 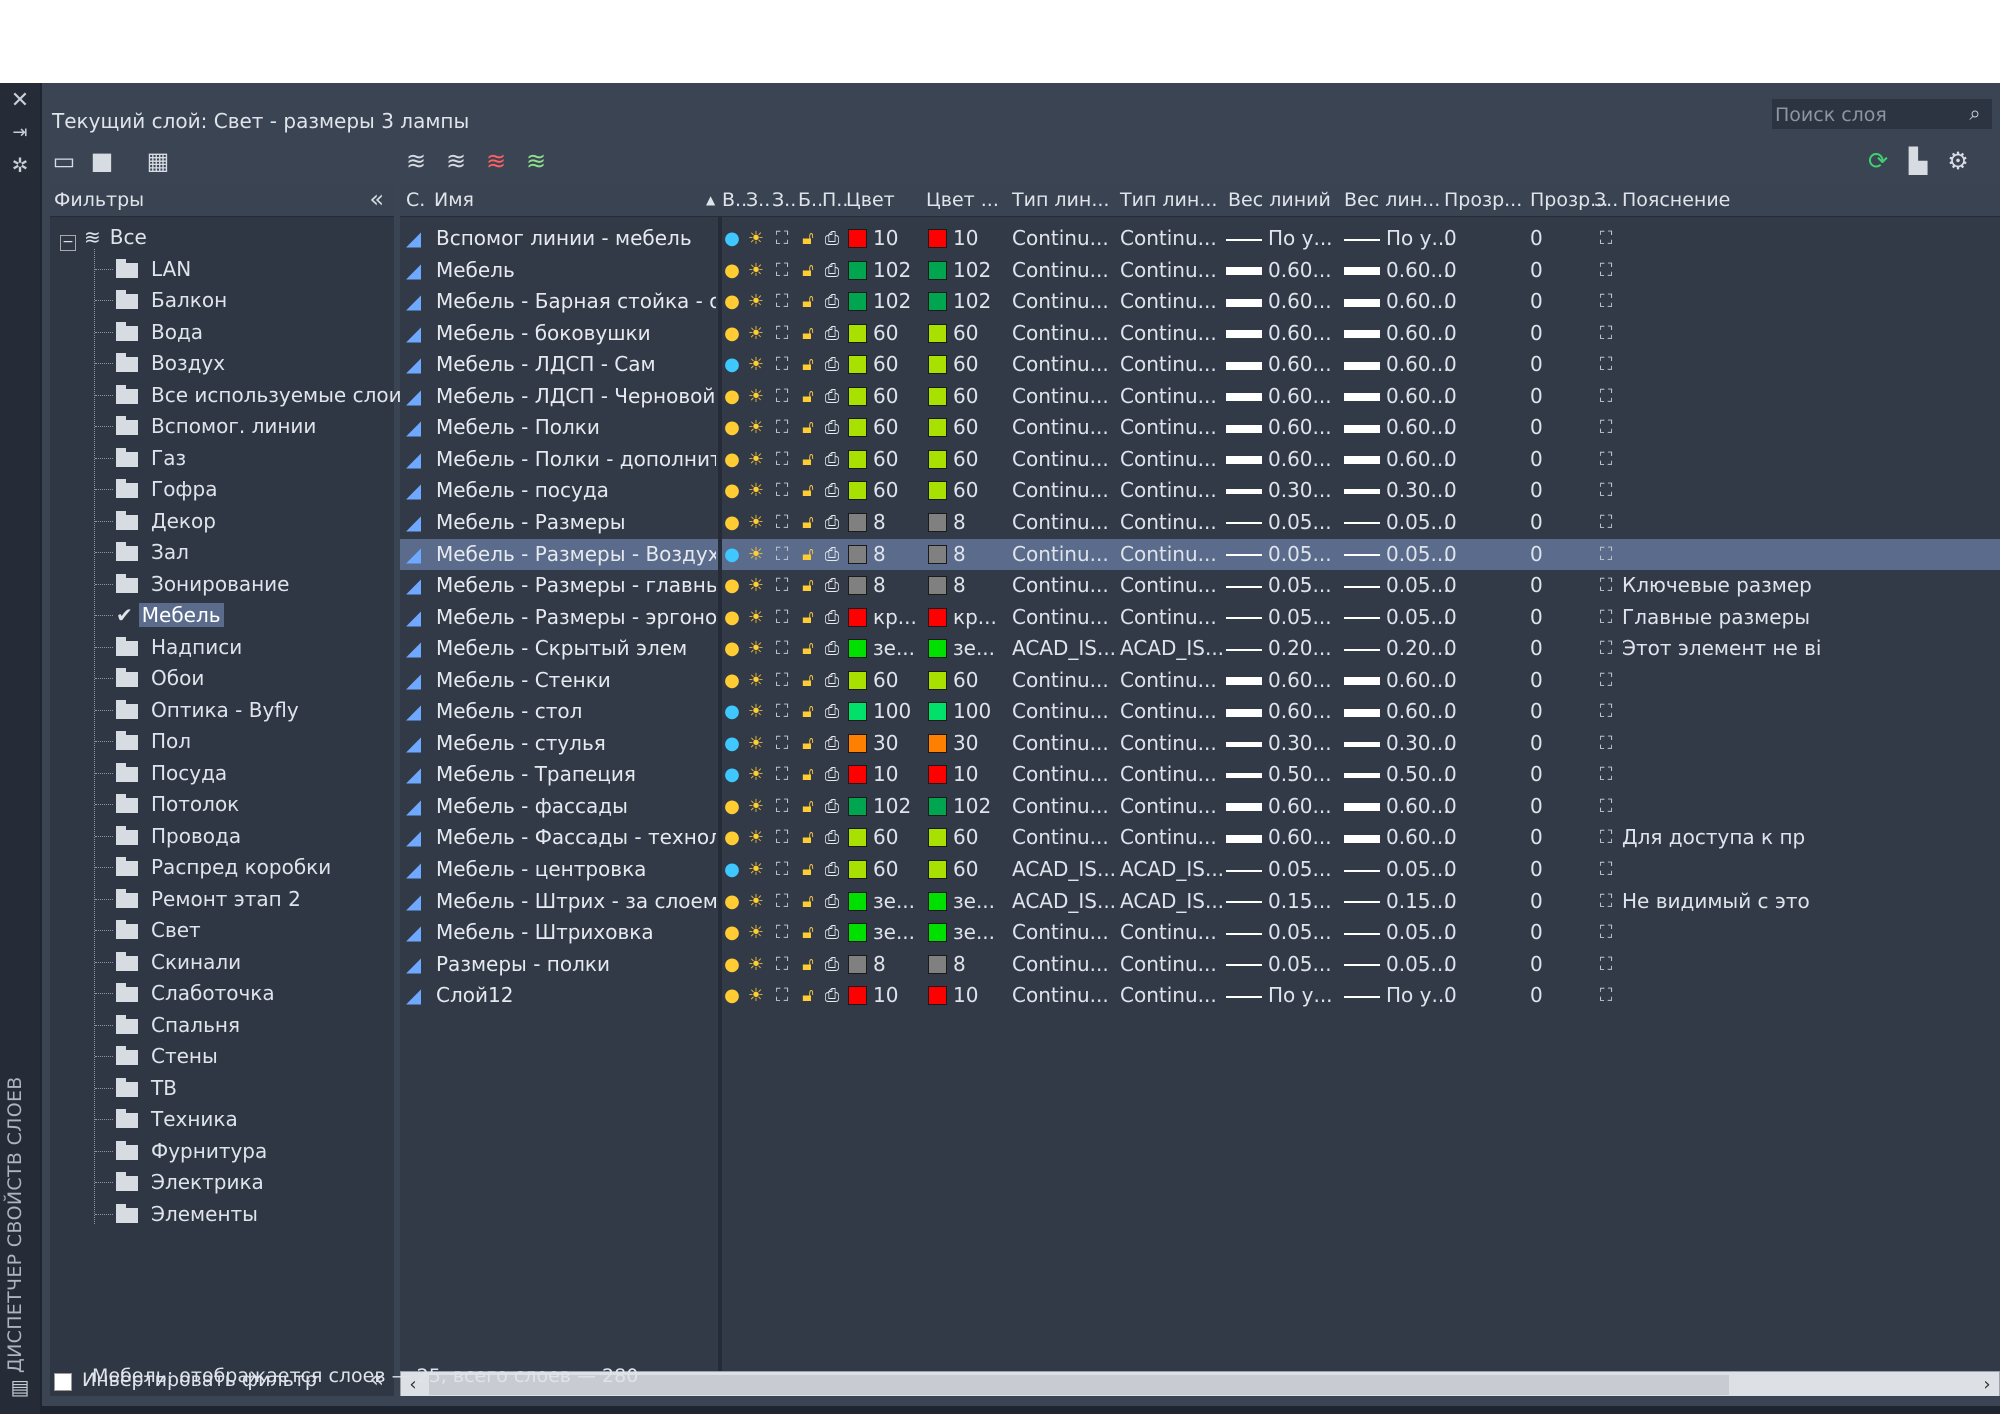 I want to click on new-group-filter-icon: ■, so click(x=102, y=161).